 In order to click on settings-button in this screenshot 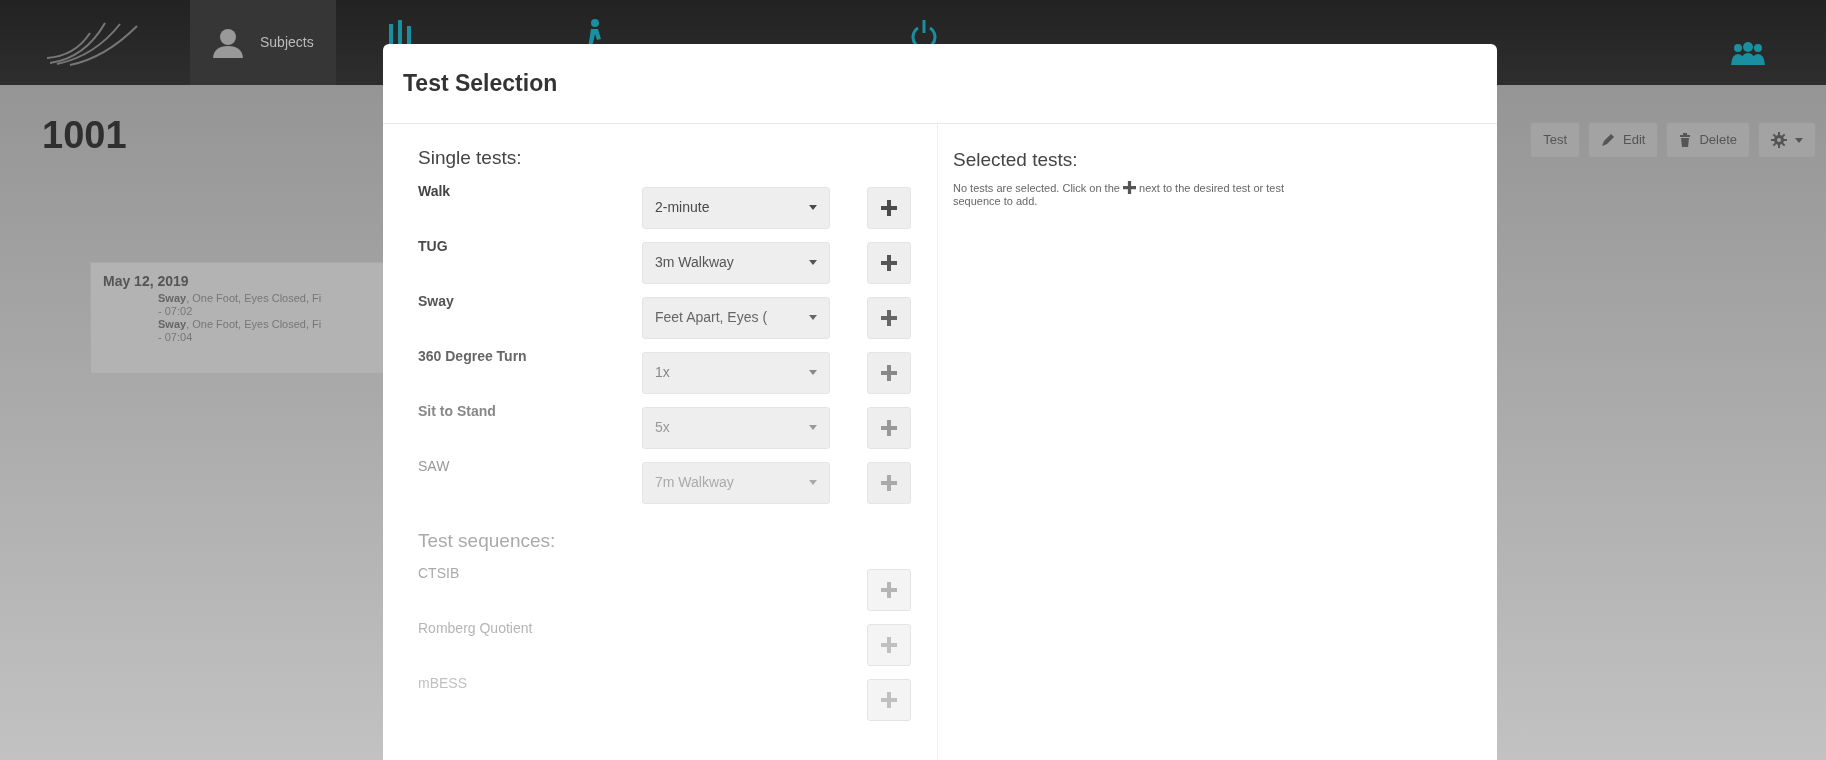, I will do `click(1787, 140)`.